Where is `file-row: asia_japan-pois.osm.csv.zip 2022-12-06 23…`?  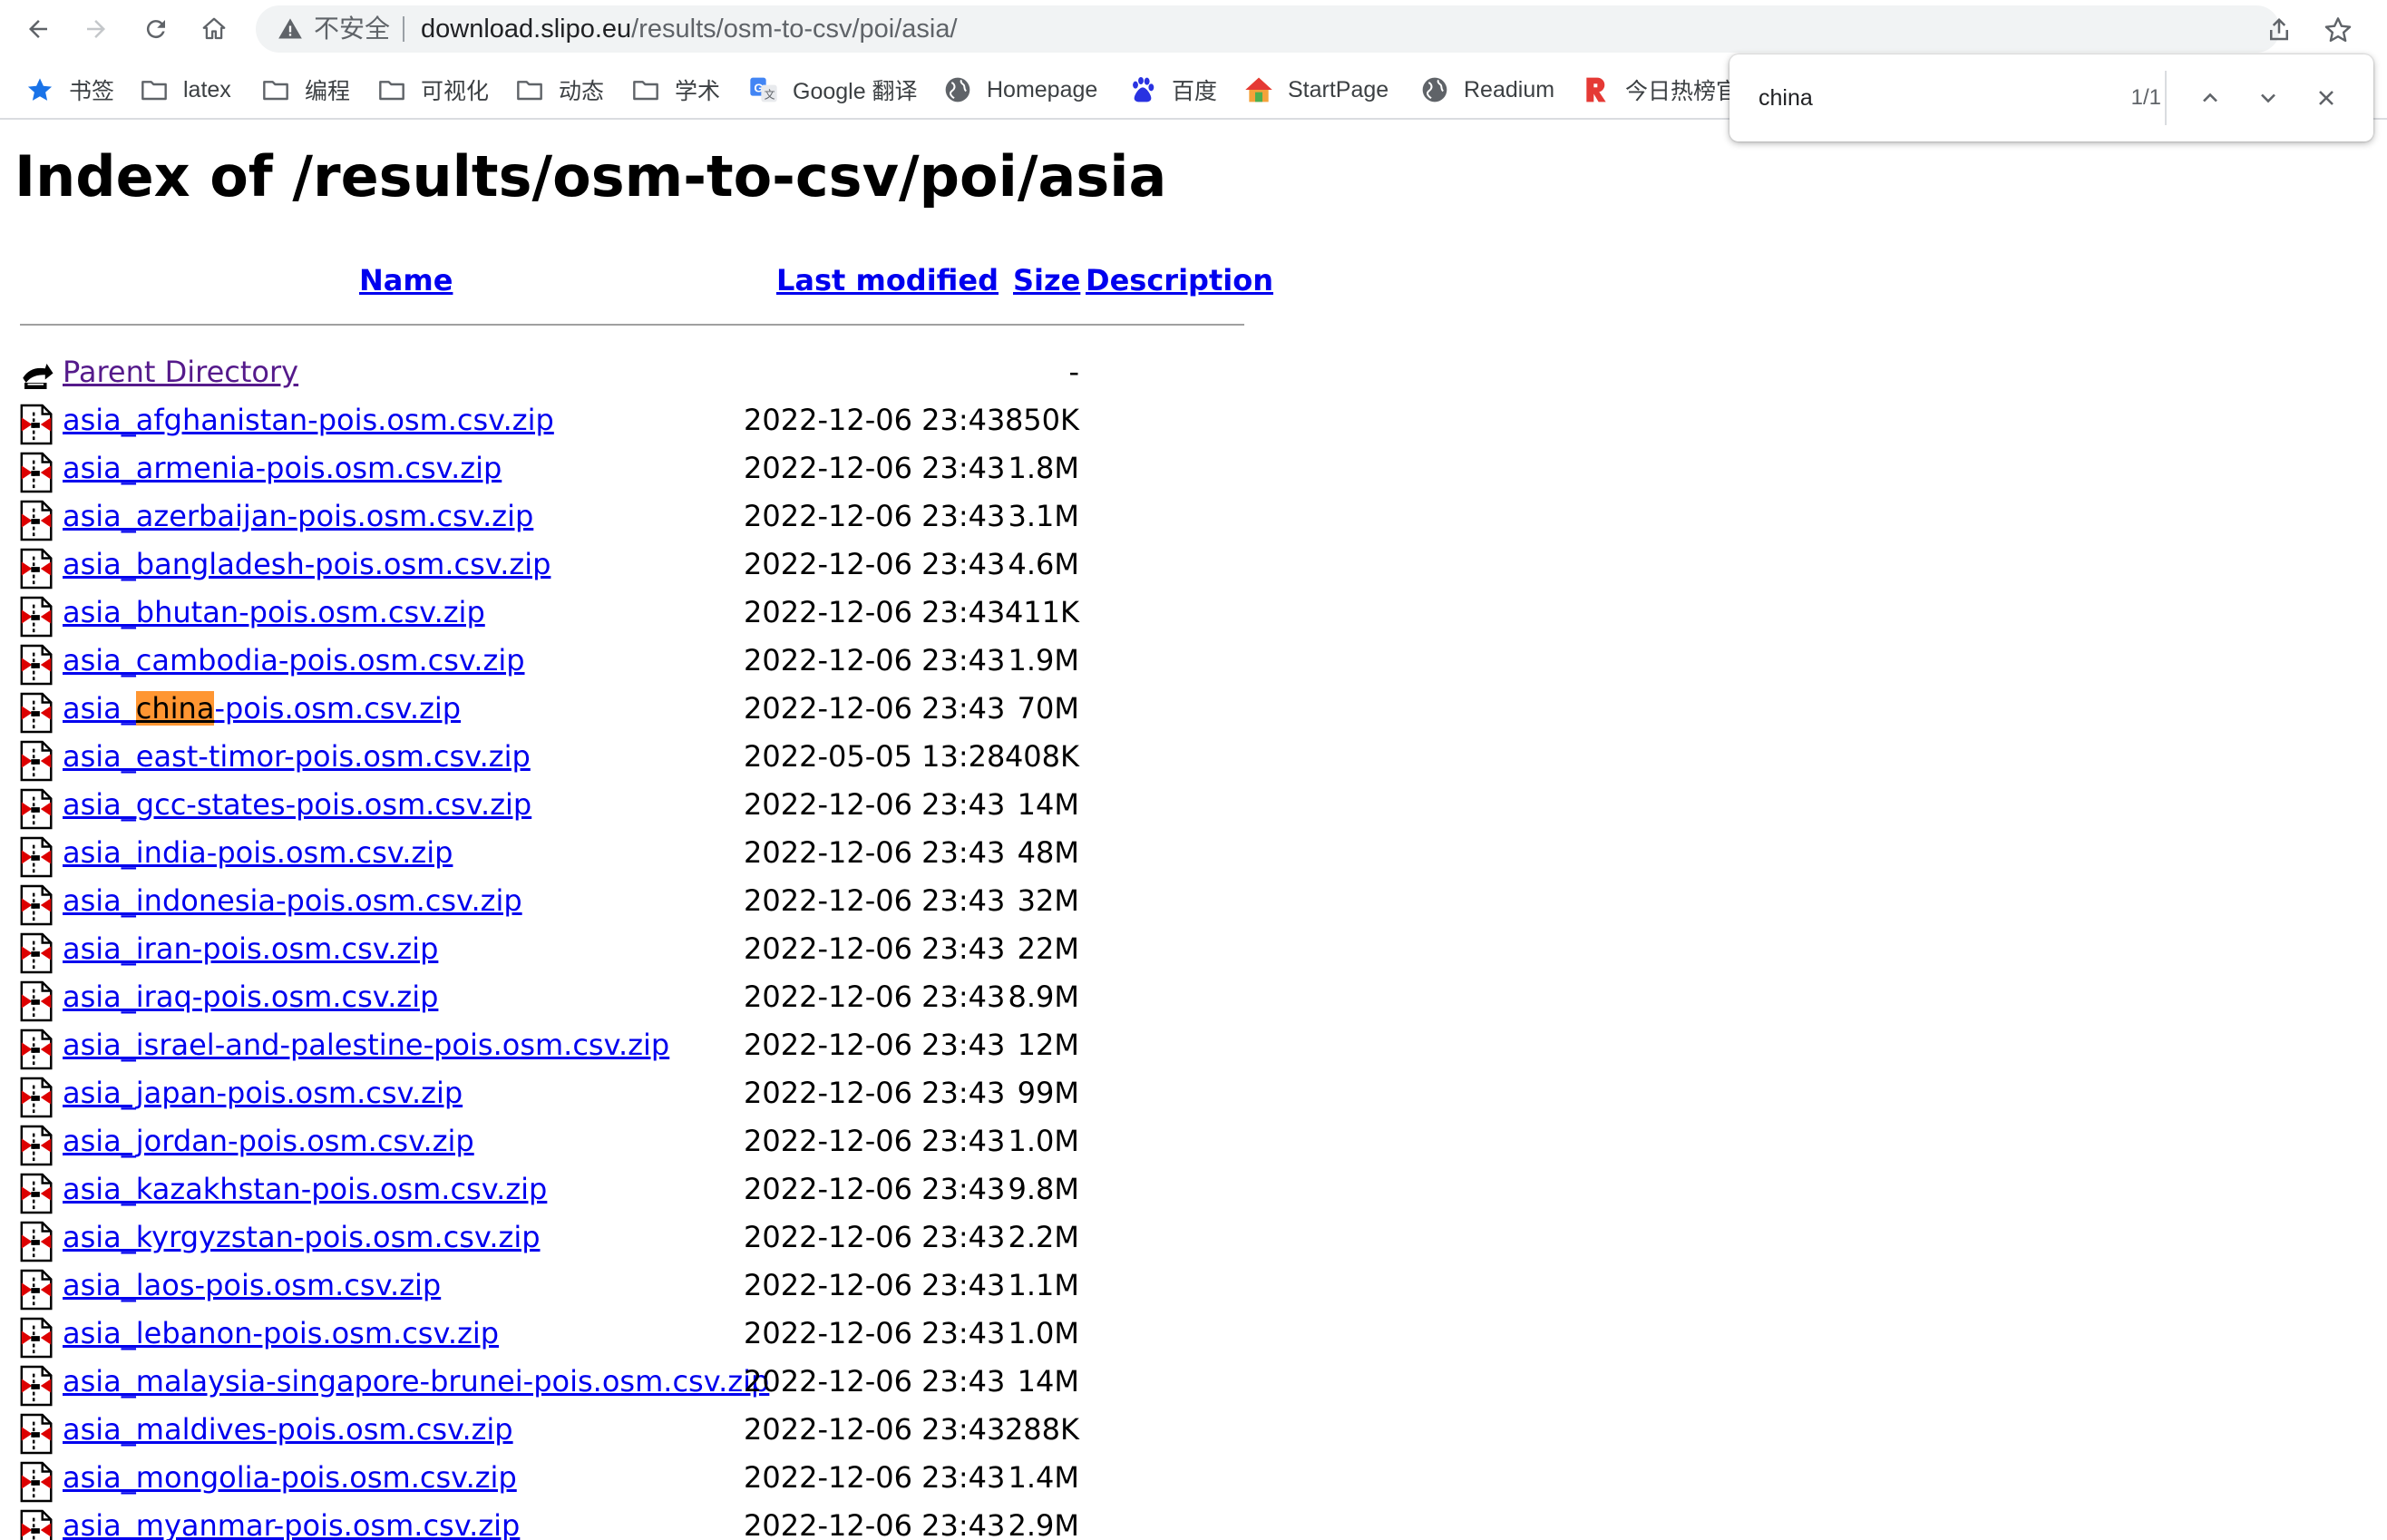 file-row: asia_japan-pois.osm.csv.zip 2022-12-06 23… is located at coordinates (589, 1093).